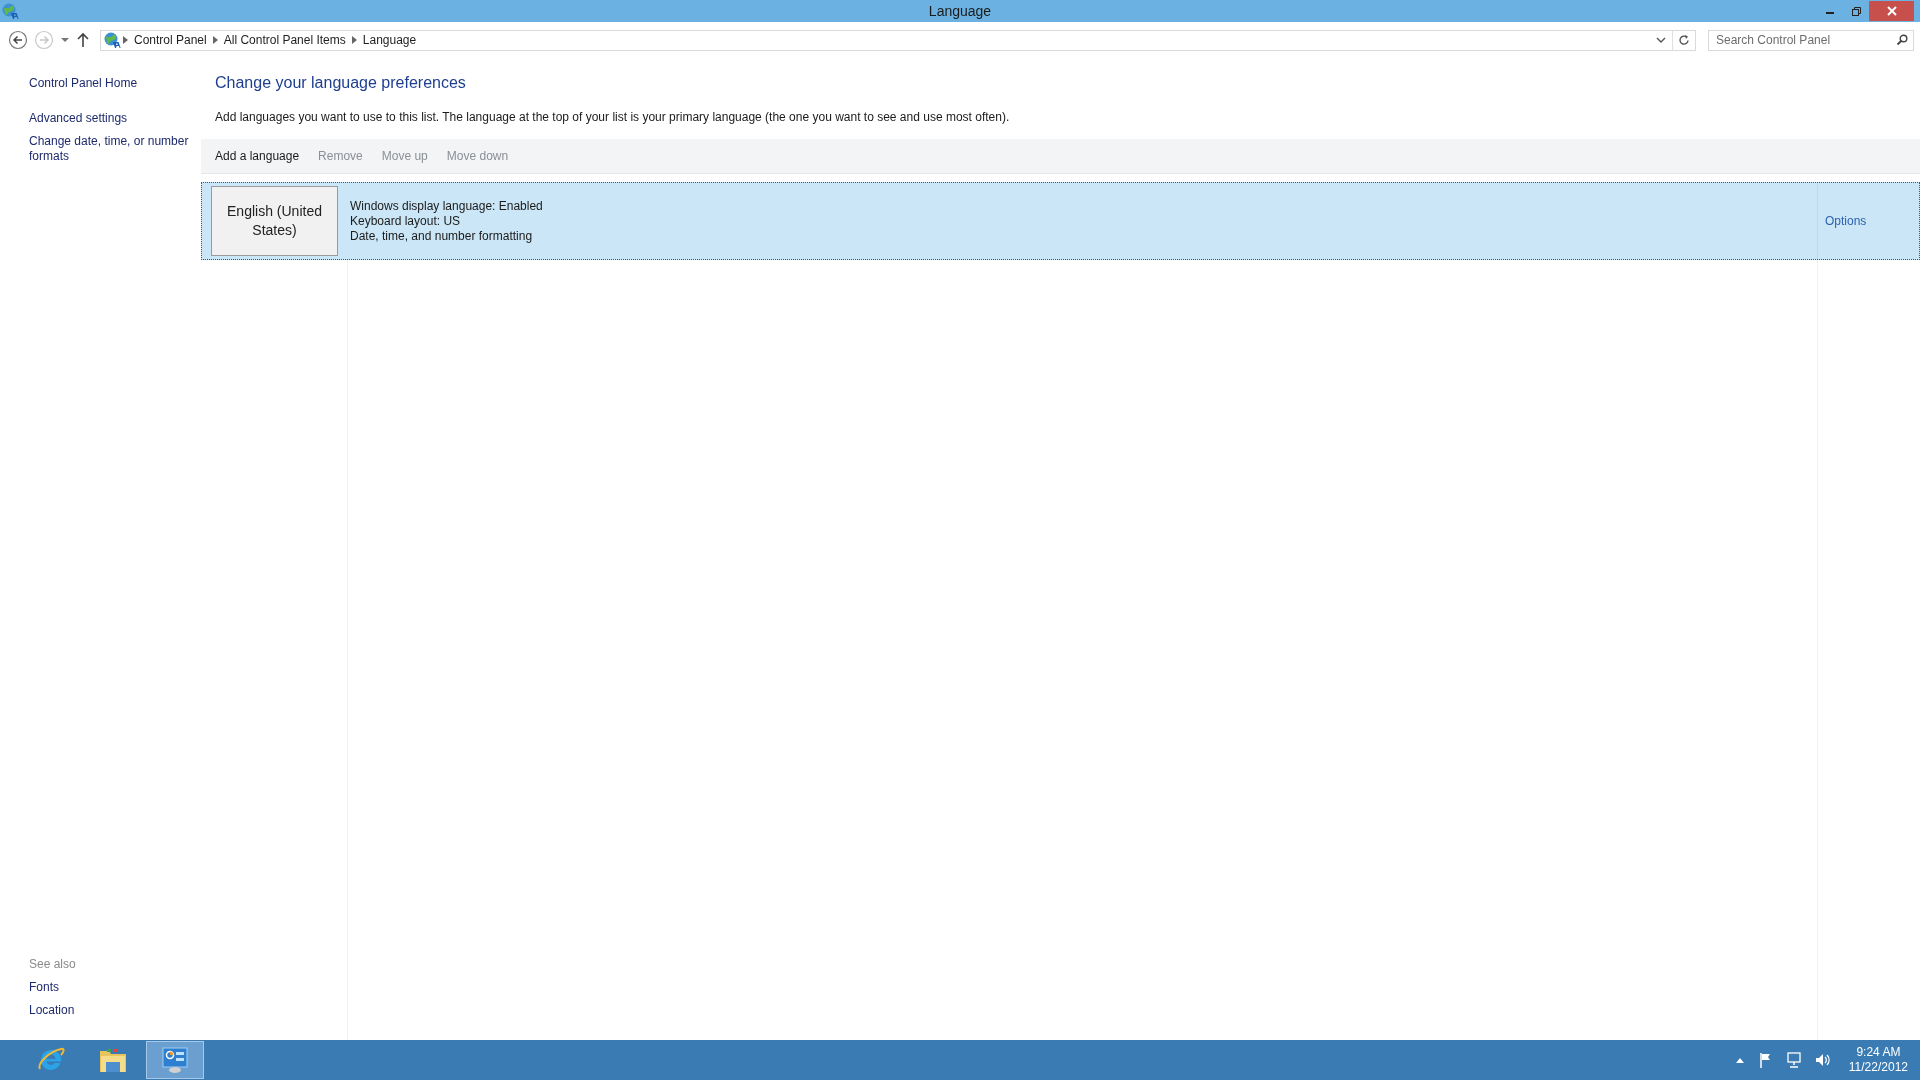 The width and height of the screenshot is (1920, 1080). I want to click on sidebar-link: Control Panel Home, so click(83, 83).